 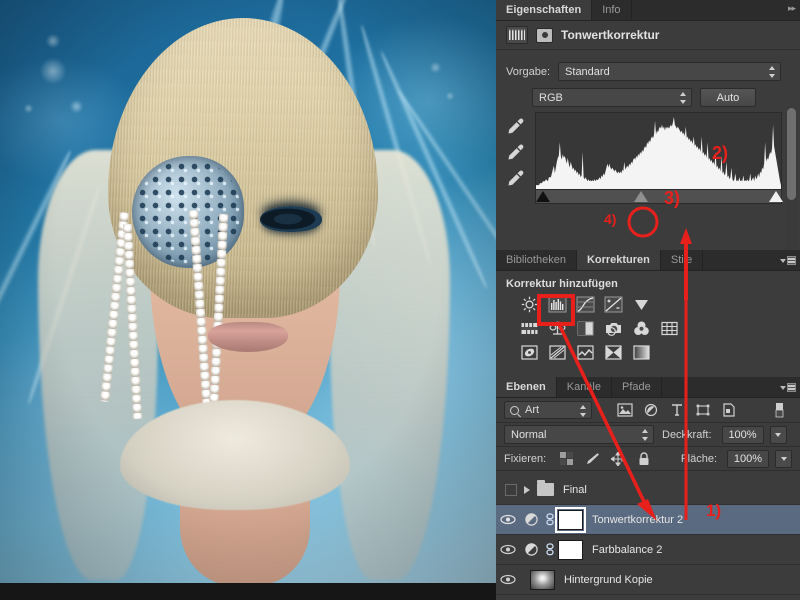 What do you see at coordinates (641, 328) in the screenshot?
I see `channel-mixer-icon` at bounding box center [641, 328].